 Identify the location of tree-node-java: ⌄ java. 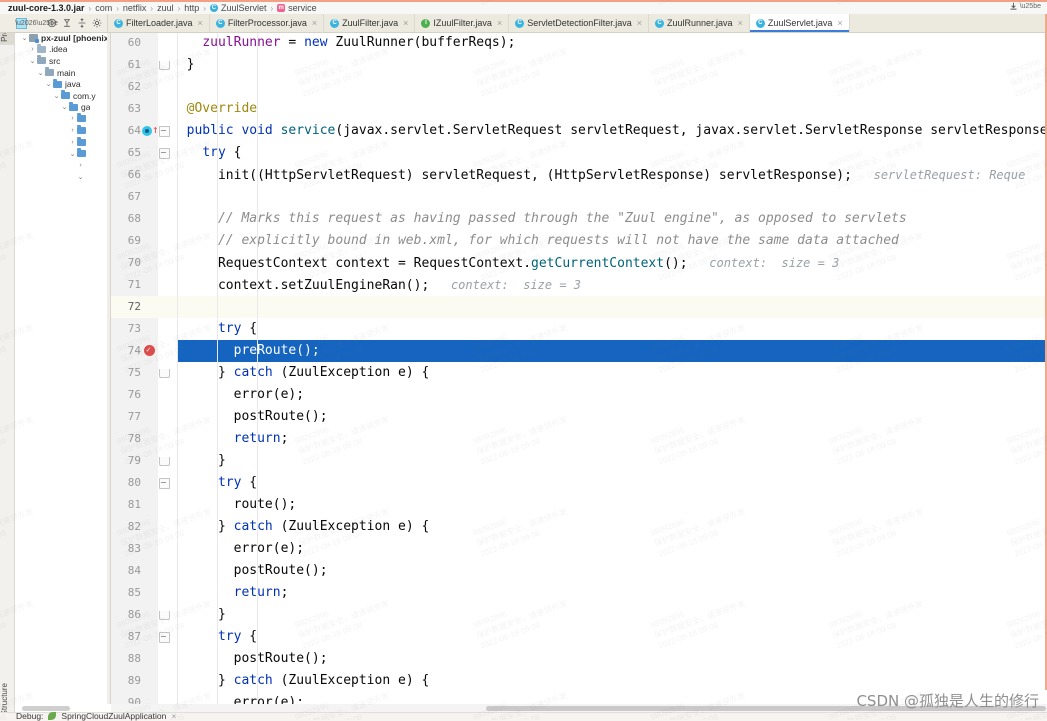
(62, 84).